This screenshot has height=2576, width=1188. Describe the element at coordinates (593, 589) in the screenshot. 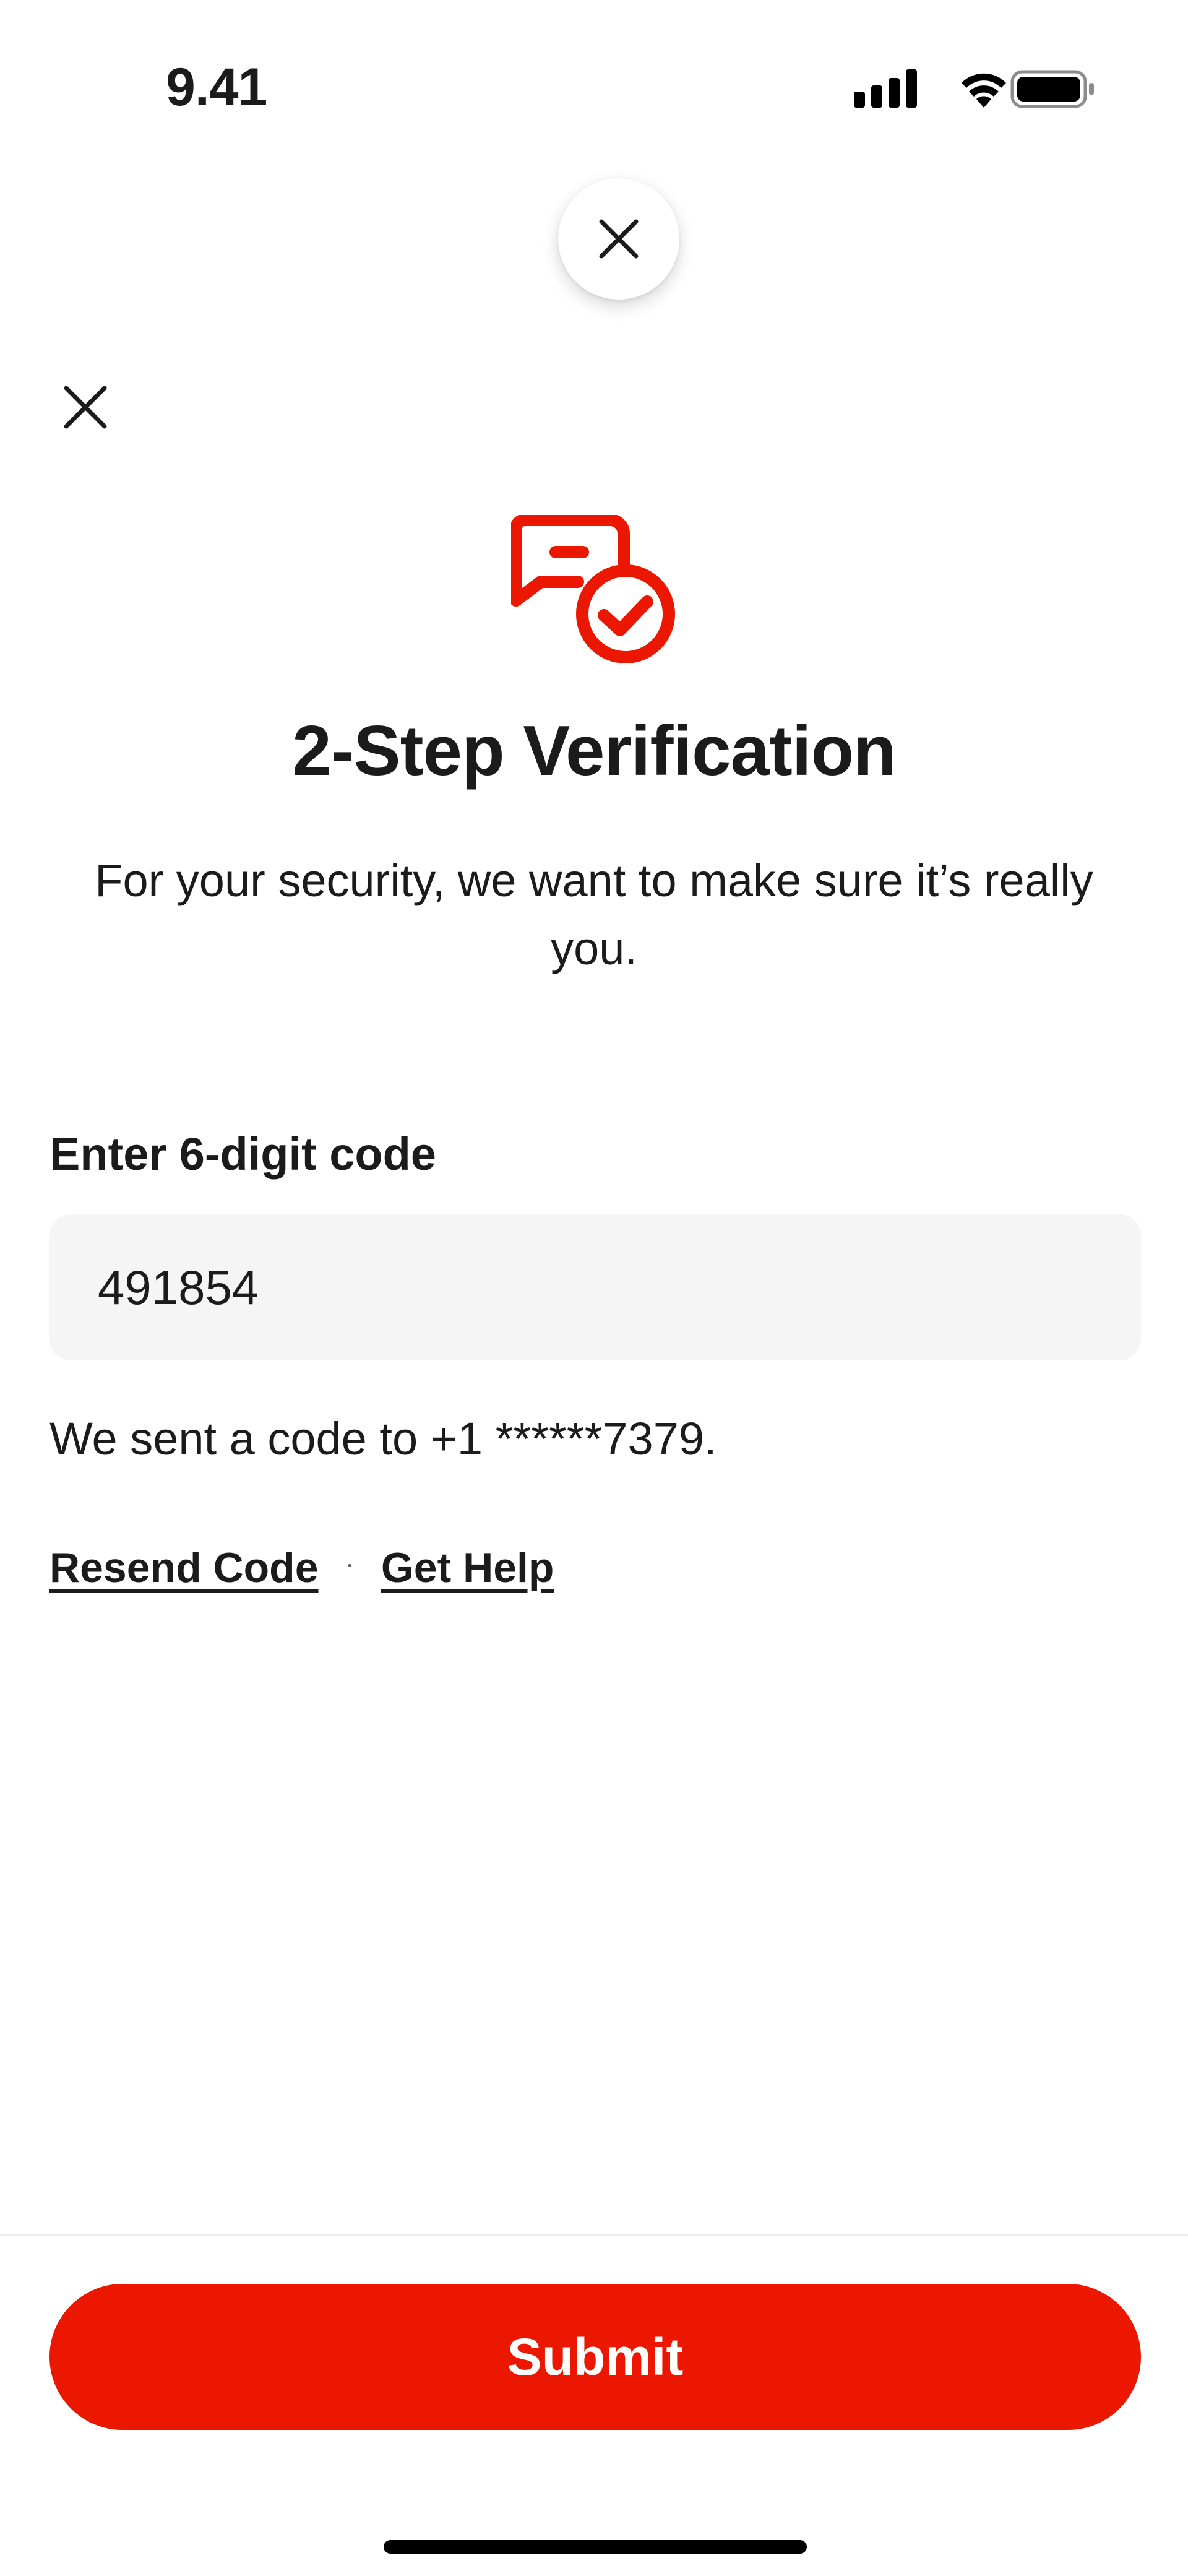

I see `chat-check-icon` at that location.